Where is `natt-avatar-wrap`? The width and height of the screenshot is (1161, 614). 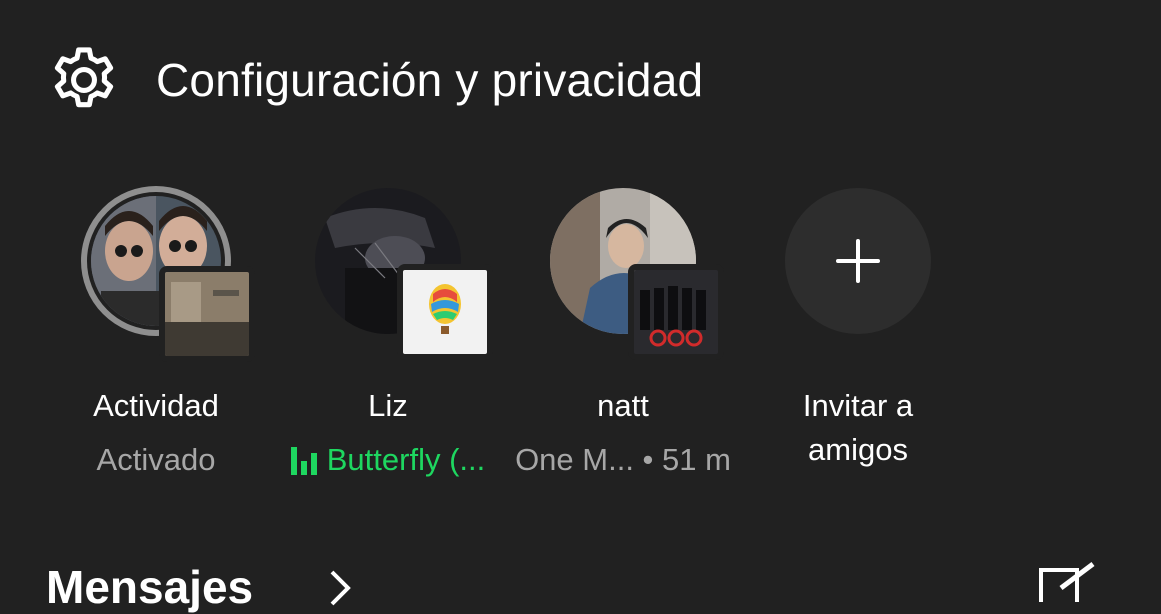 natt-avatar-wrap is located at coordinates (636, 273).